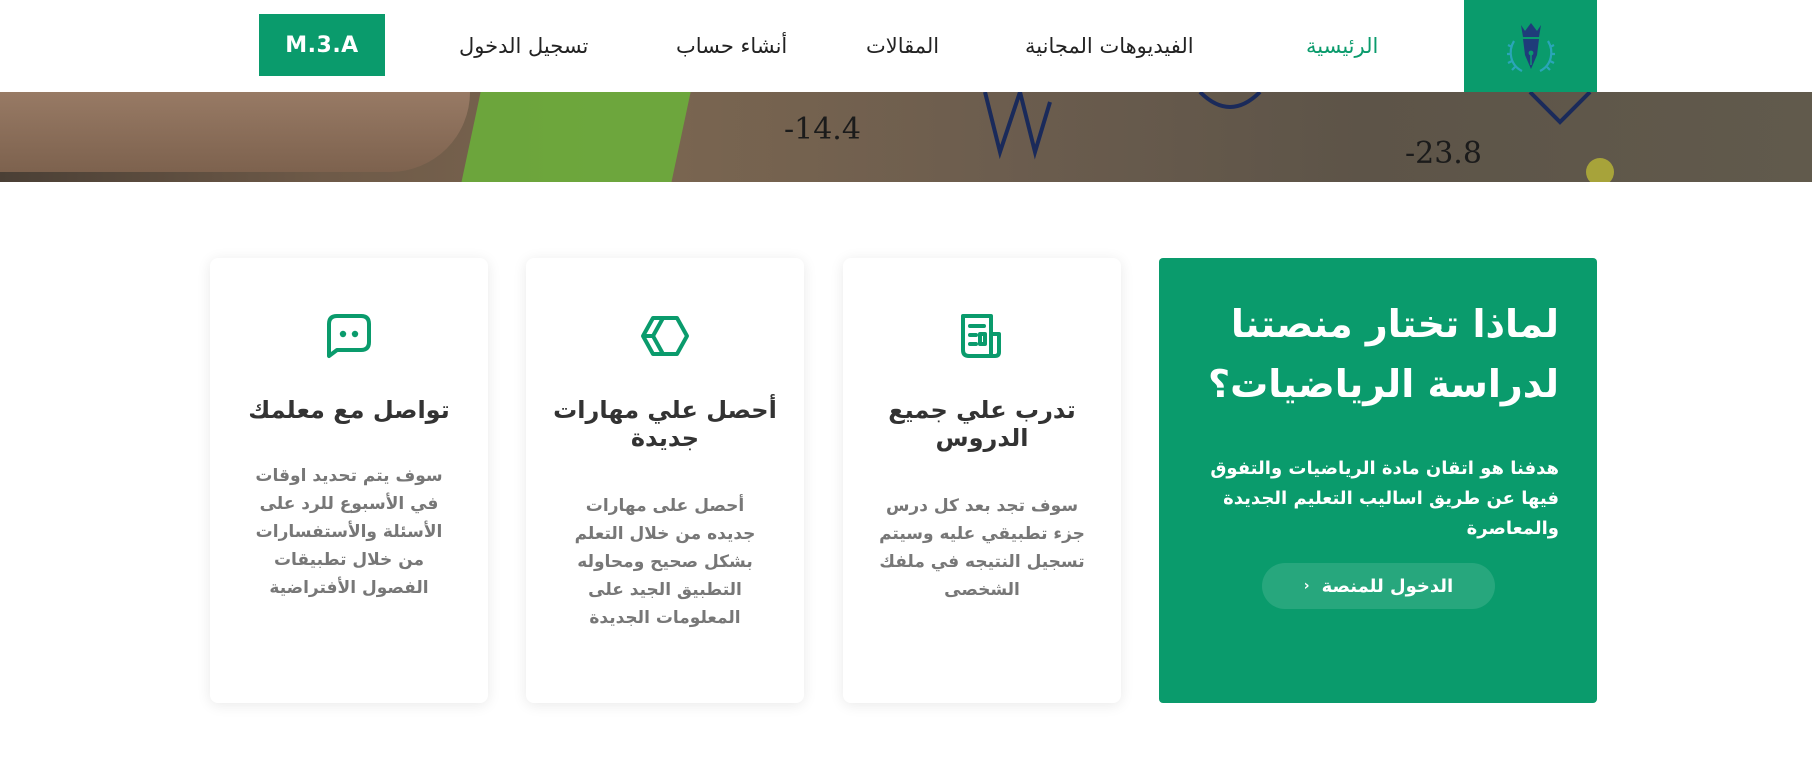 The height and width of the screenshot is (773, 1812). I want to click on enter-platform-button: الدخول للمنصة ‹, so click(1378, 586).